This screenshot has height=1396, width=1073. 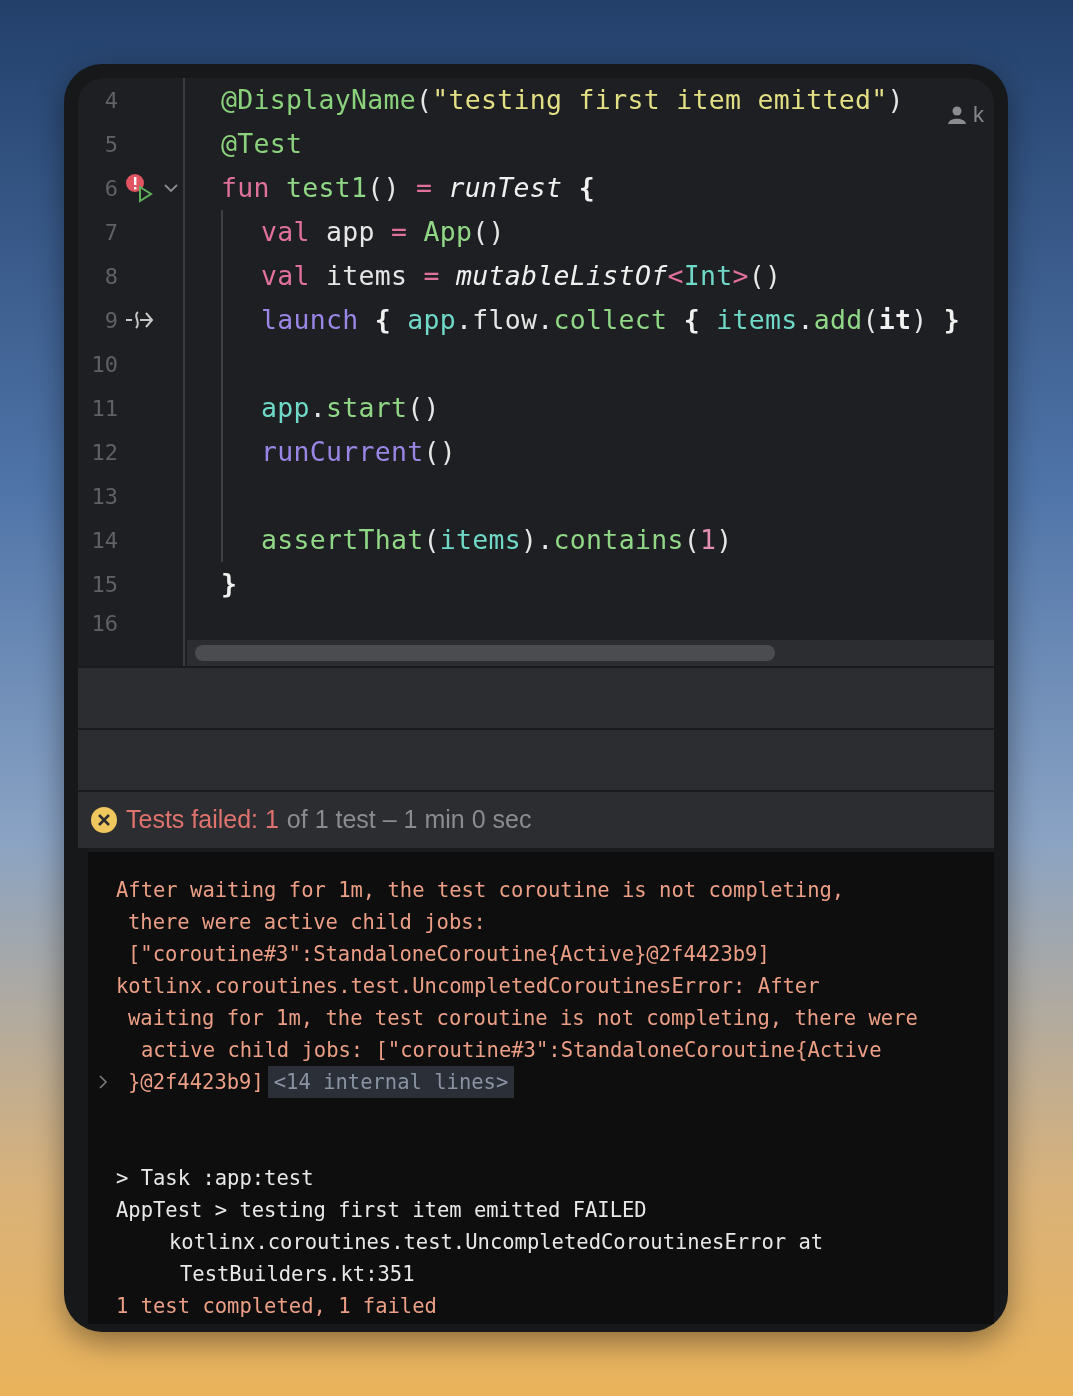 I want to click on internal-lines-link: <14 internal lines>, so click(x=391, y=1082).